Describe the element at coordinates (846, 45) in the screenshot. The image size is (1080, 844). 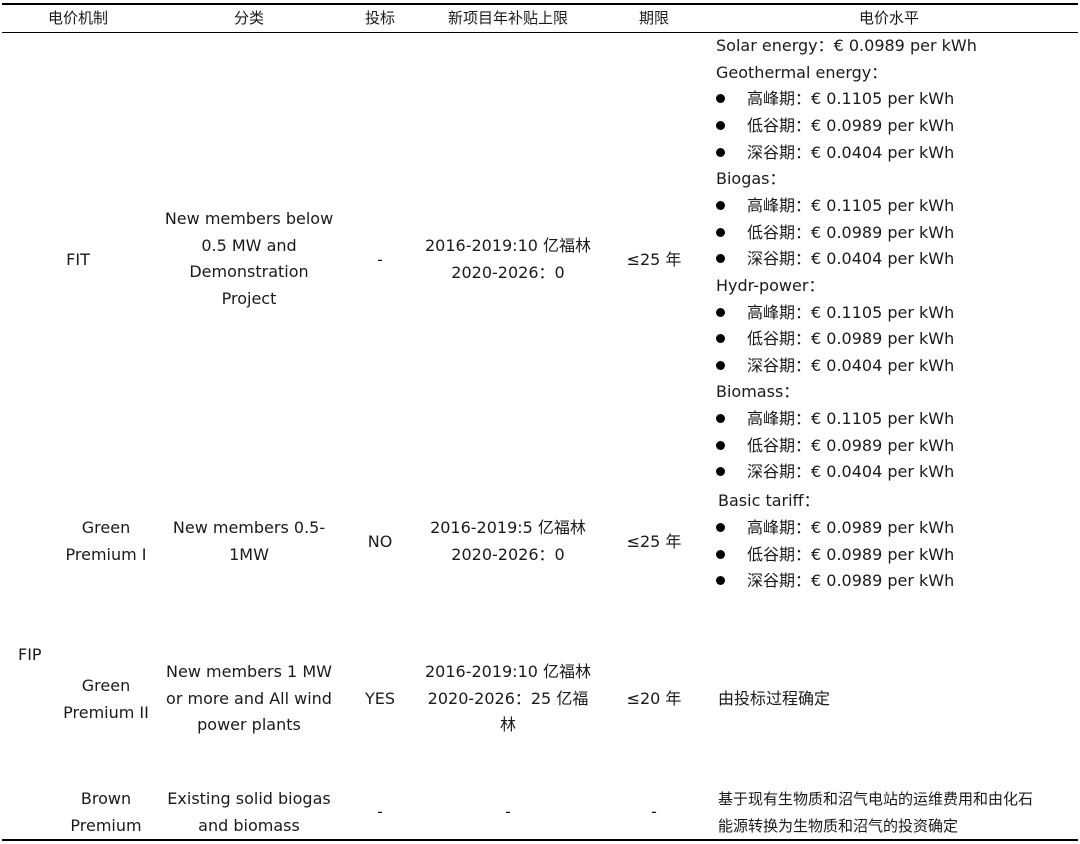
I see `solar-price: Solar energy：€ 0.0989 per kWh` at that location.